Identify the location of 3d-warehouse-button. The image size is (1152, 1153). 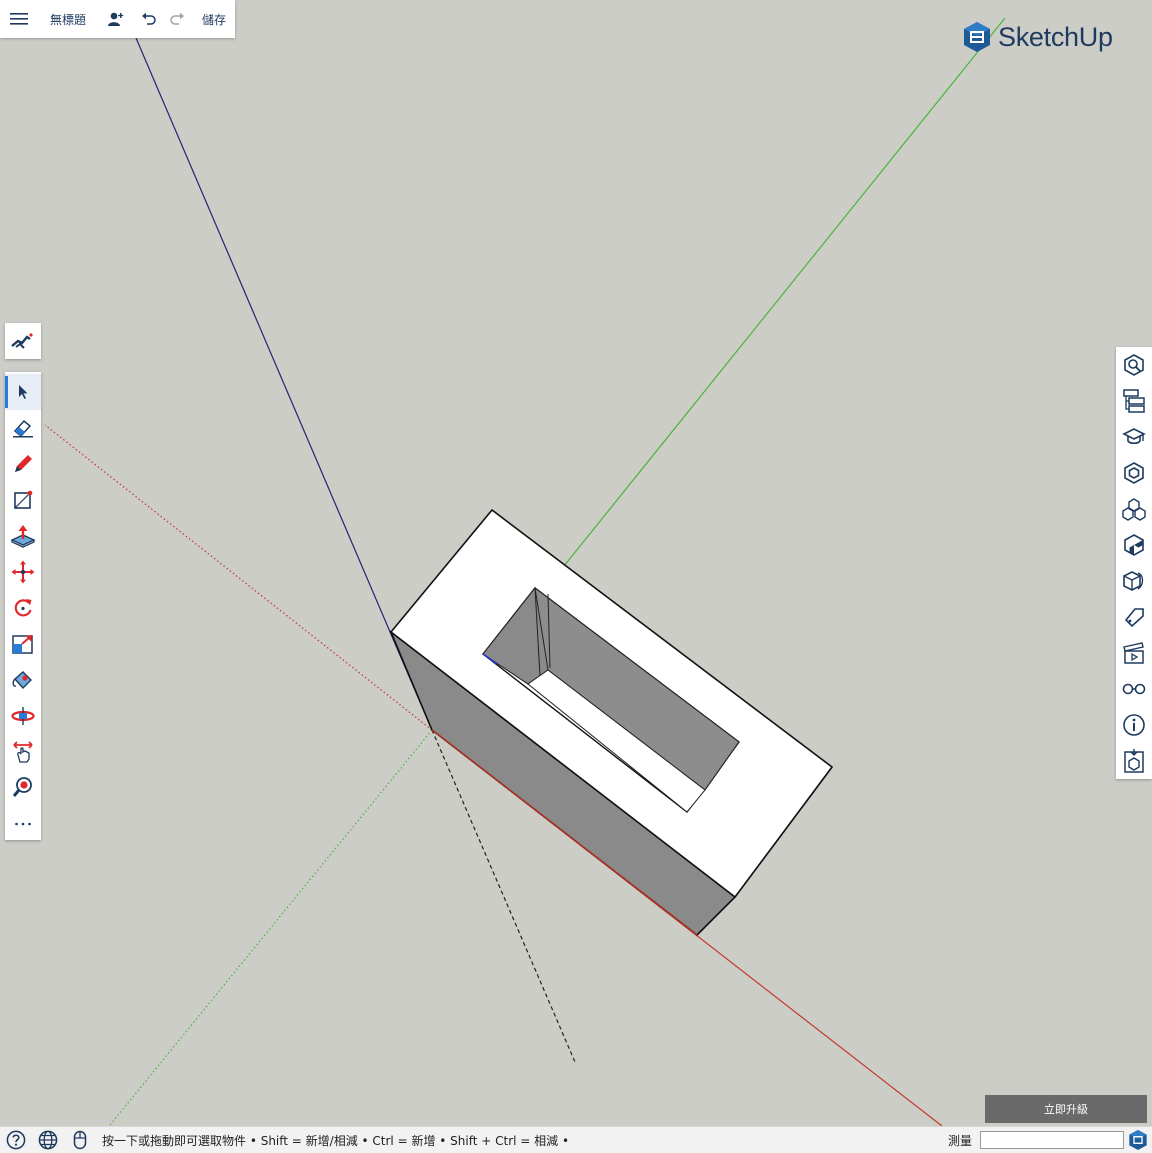
(1134, 761).